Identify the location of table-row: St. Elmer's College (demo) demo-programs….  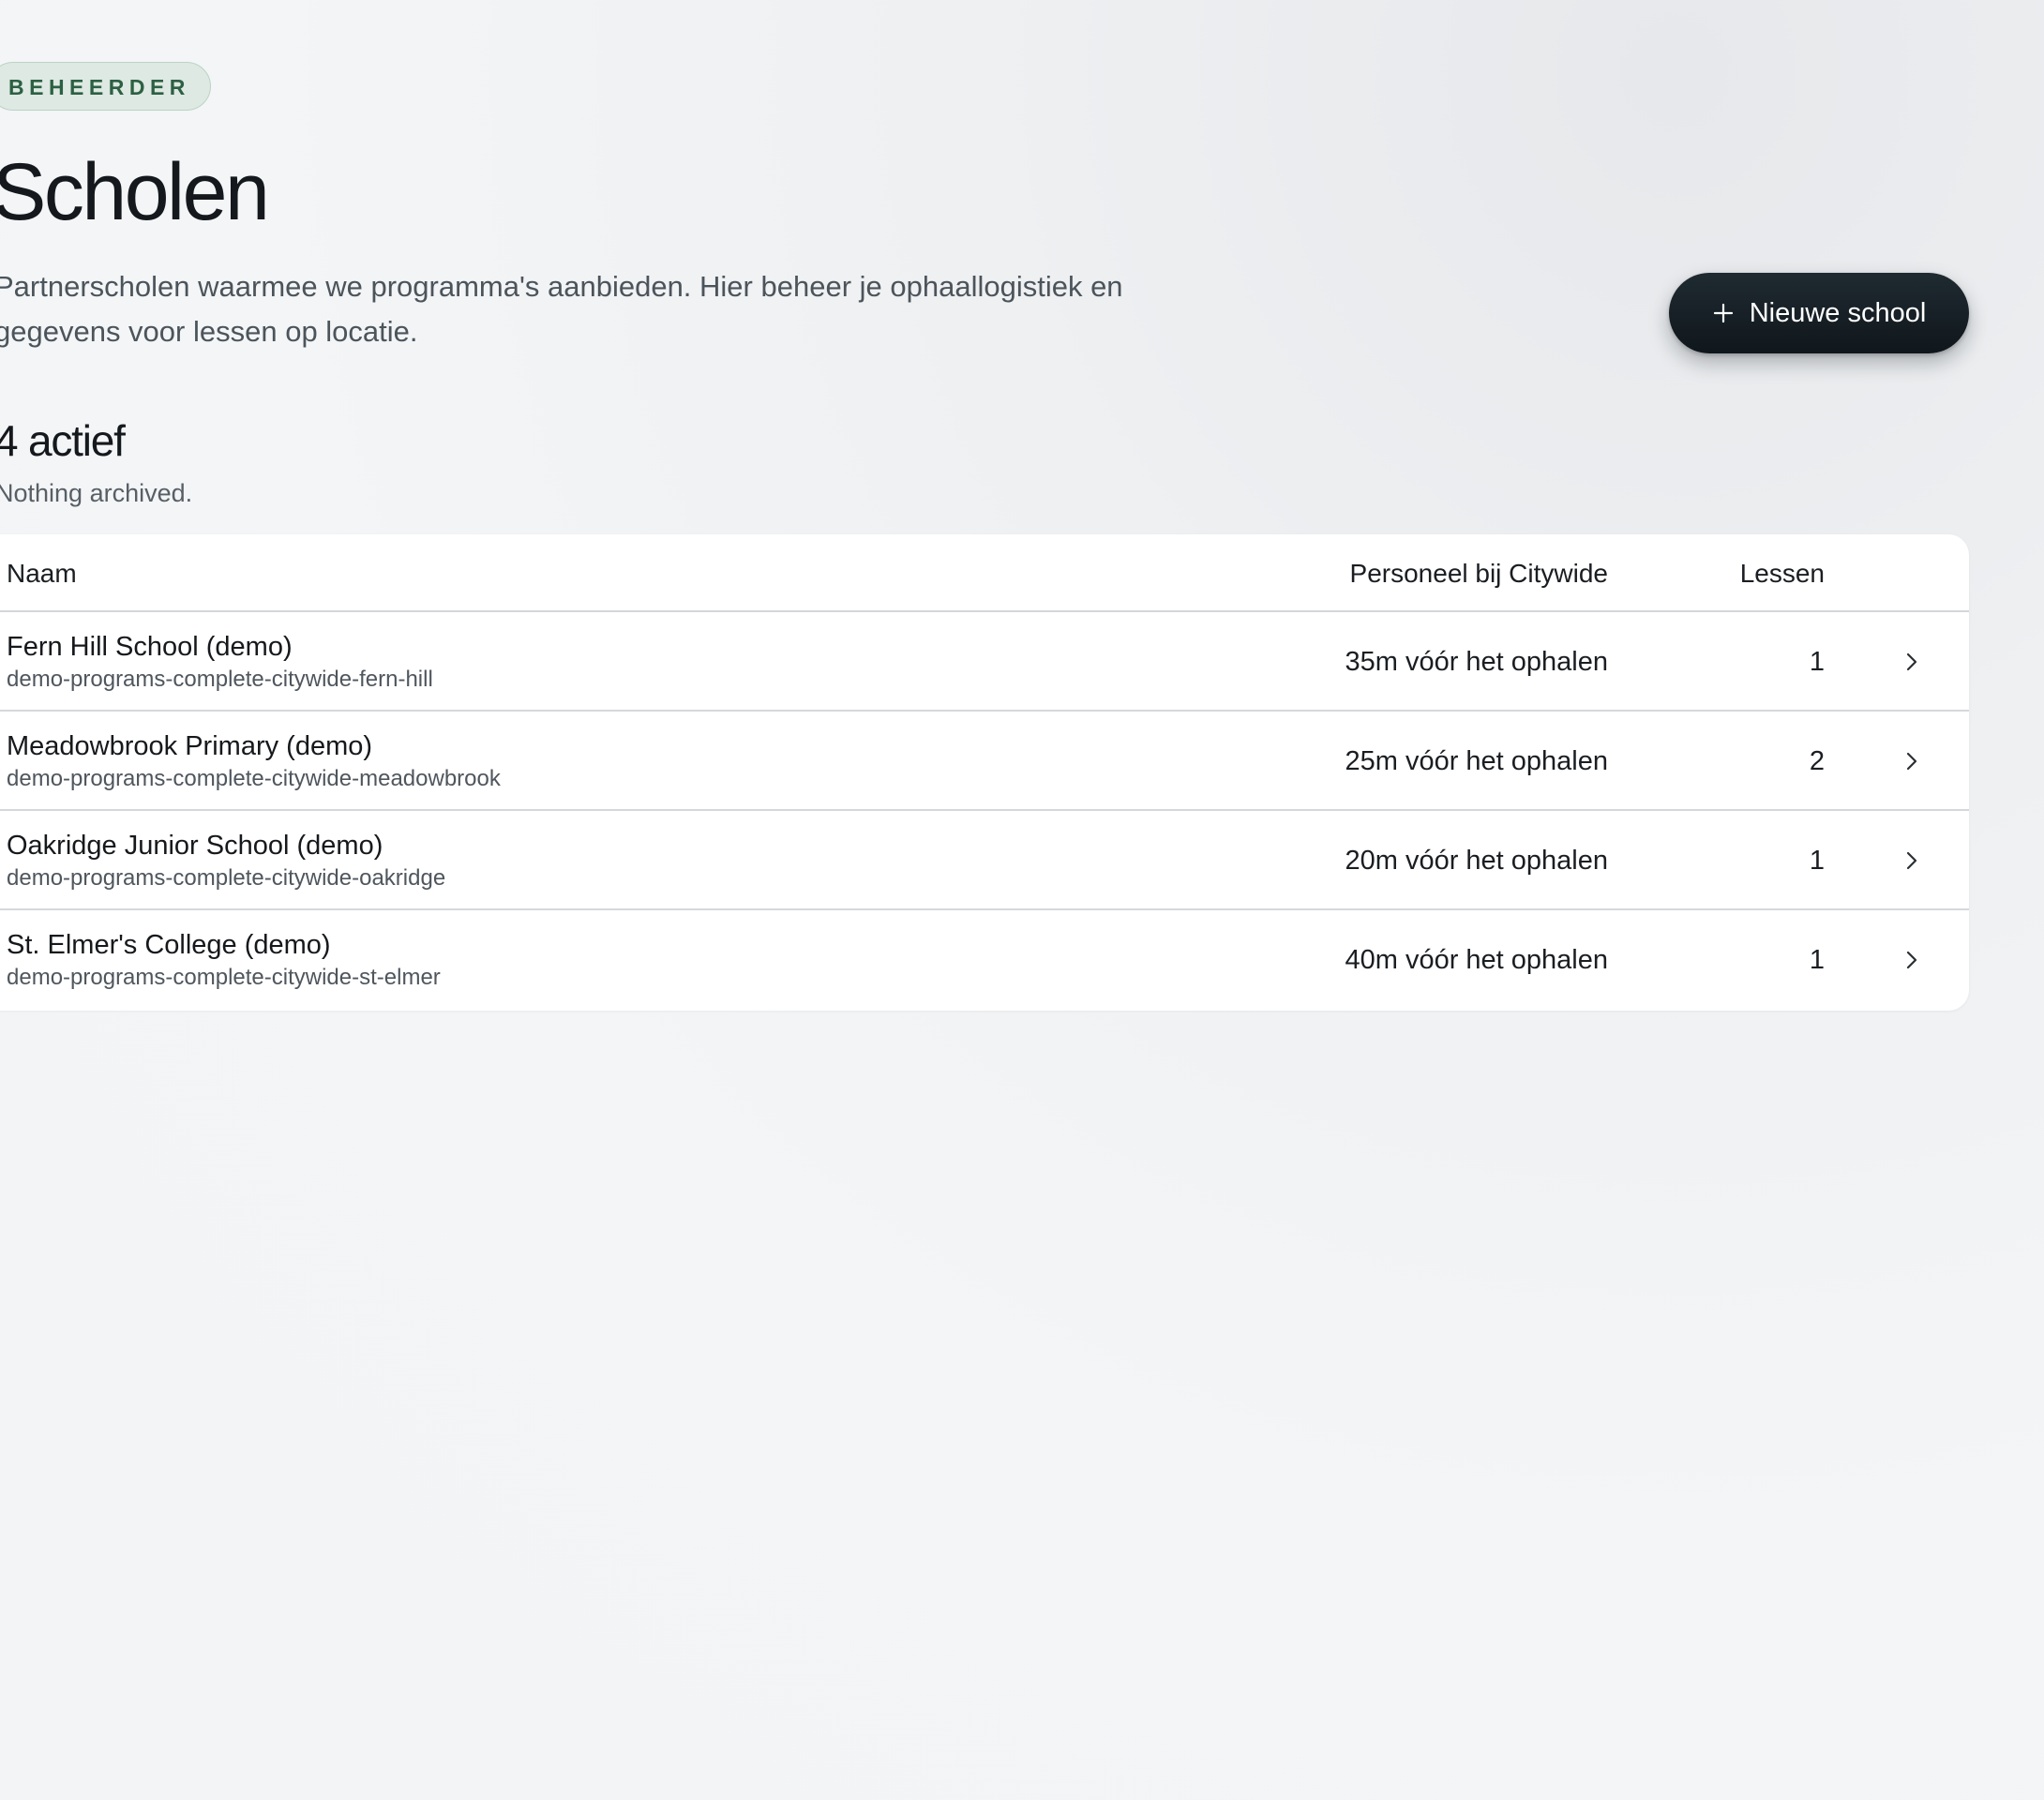
(985, 960).